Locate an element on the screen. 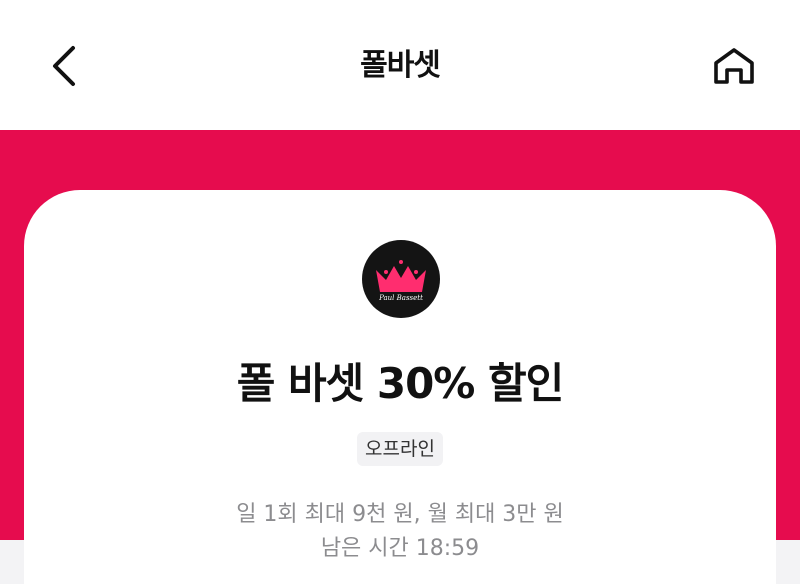 Image resolution: width=800 pixels, height=584 pixels. brand-logo: Paul Bassett is located at coordinates (401, 279).